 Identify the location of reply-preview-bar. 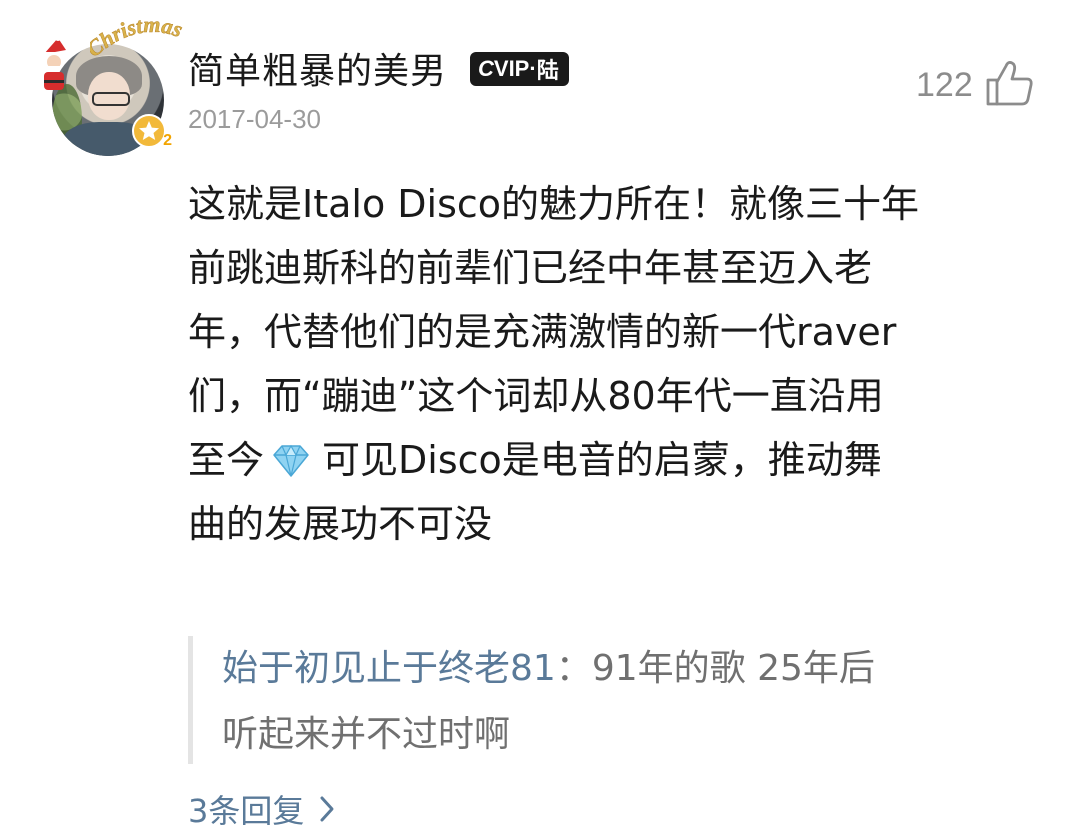
(190, 700).